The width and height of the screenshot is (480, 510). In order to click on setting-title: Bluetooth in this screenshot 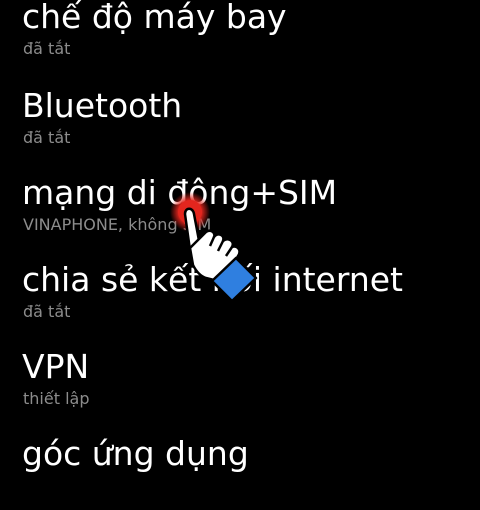, I will do `click(102, 105)`.